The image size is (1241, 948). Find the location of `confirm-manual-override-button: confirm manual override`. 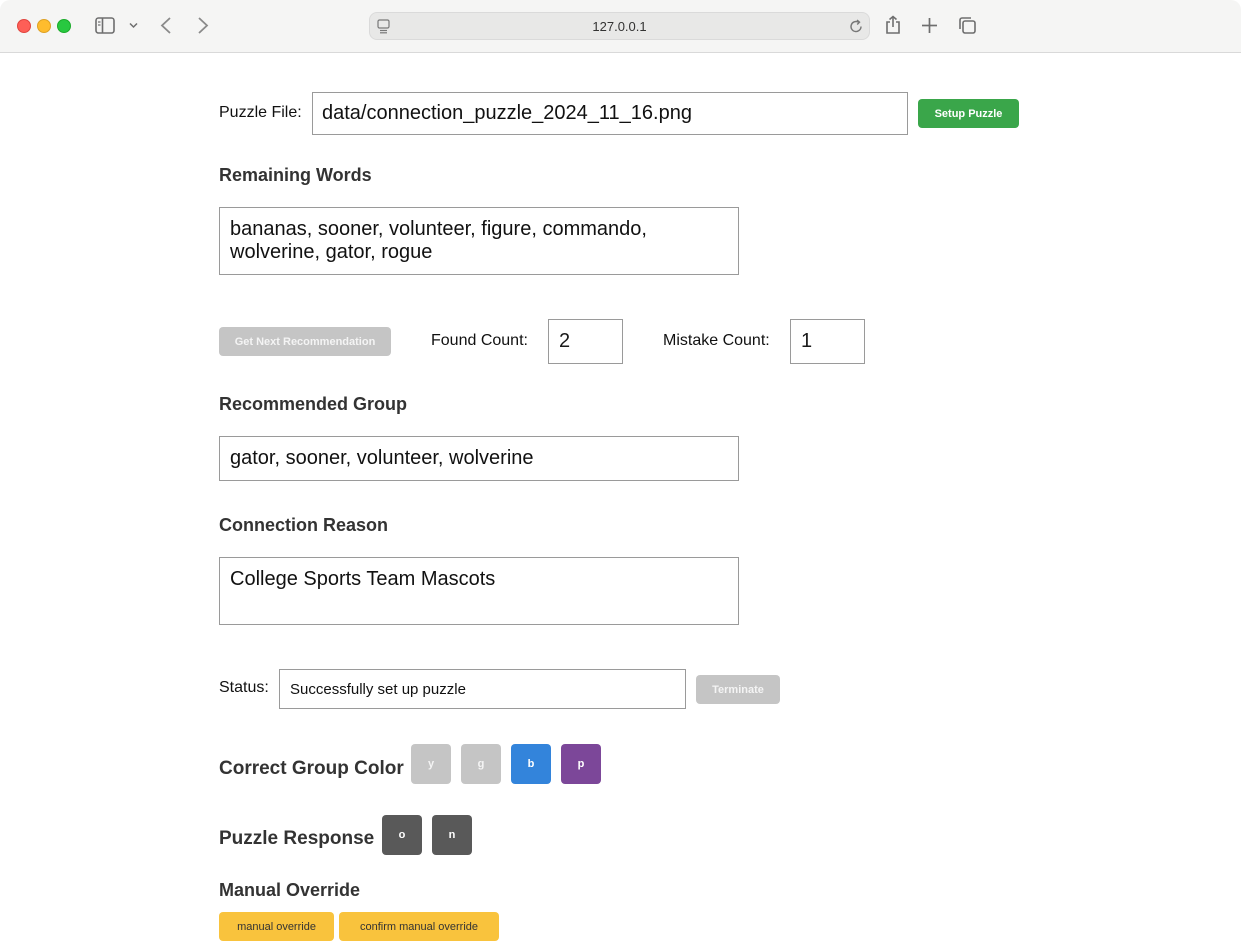

confirm-manual-override-button: confirm manual override is located at coordinates (419, 926).